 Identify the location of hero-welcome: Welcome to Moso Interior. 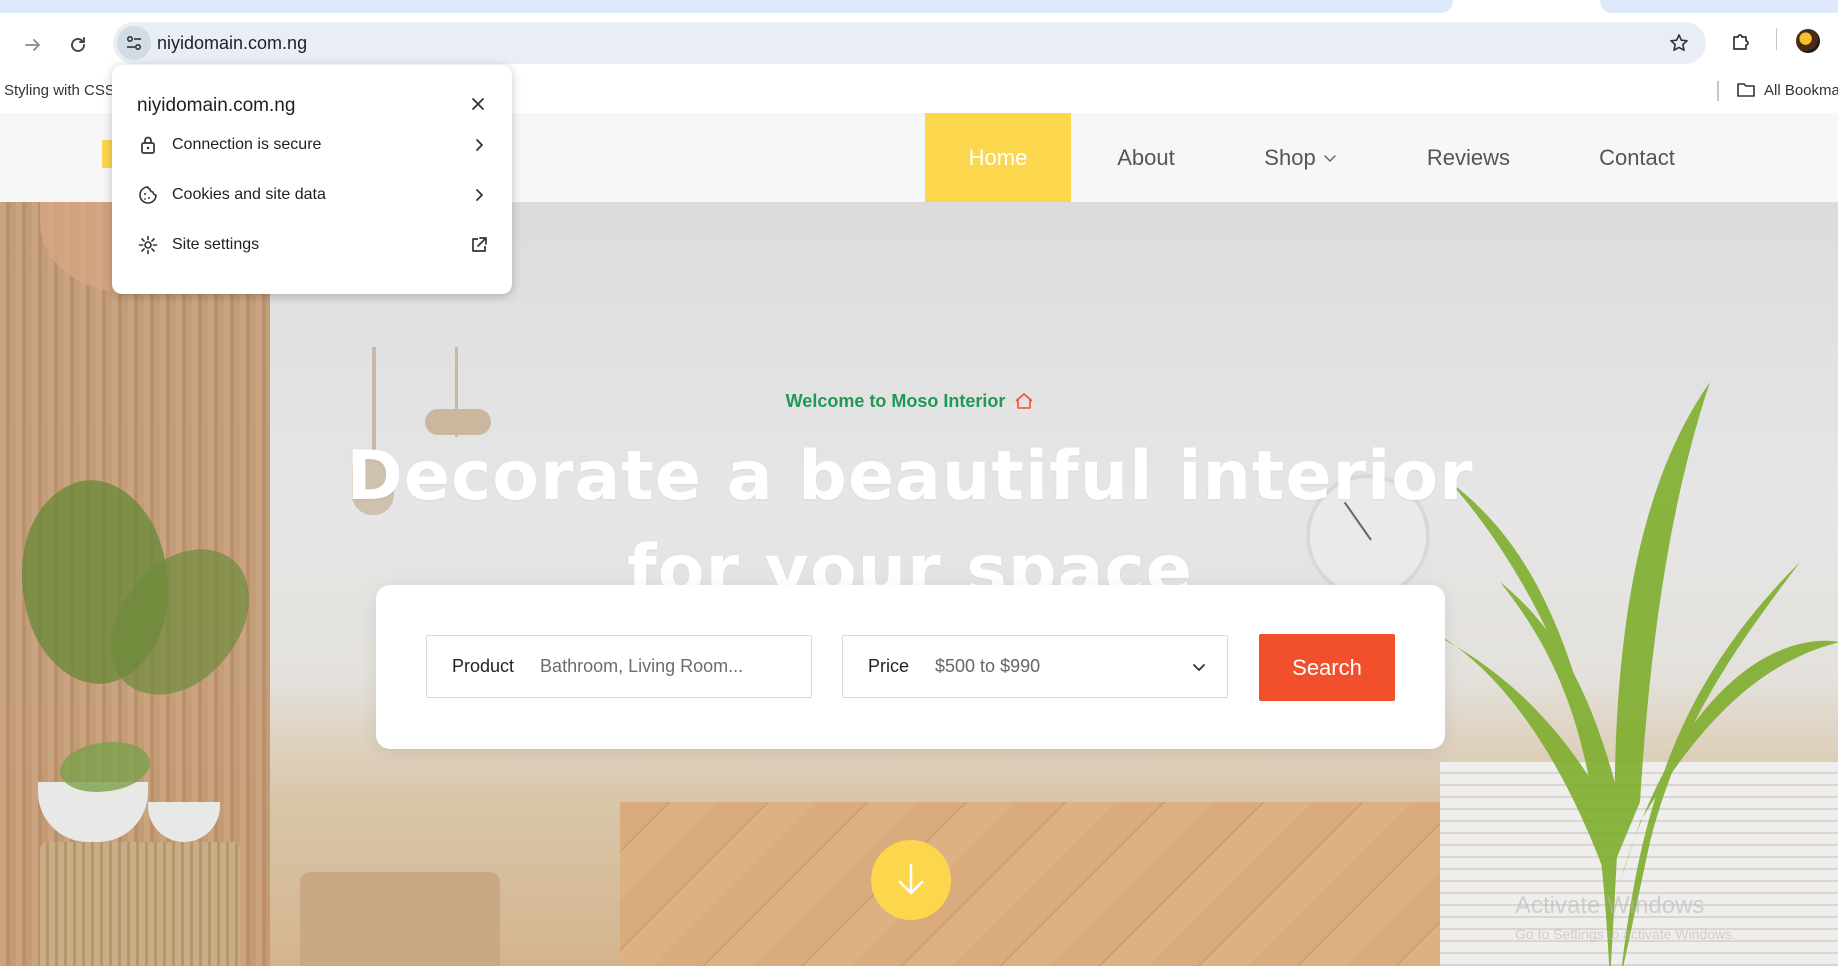
(910, 401).